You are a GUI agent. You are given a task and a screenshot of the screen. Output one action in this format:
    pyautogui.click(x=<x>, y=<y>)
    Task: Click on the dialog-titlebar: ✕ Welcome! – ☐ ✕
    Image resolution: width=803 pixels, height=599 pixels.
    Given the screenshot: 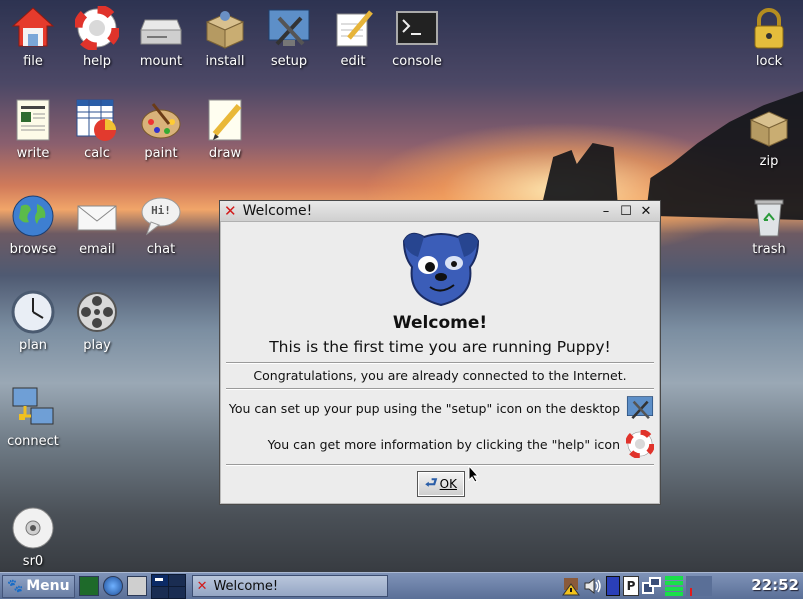 What is the action you would take?
    pyautogui.click(x=440, y=211)
    